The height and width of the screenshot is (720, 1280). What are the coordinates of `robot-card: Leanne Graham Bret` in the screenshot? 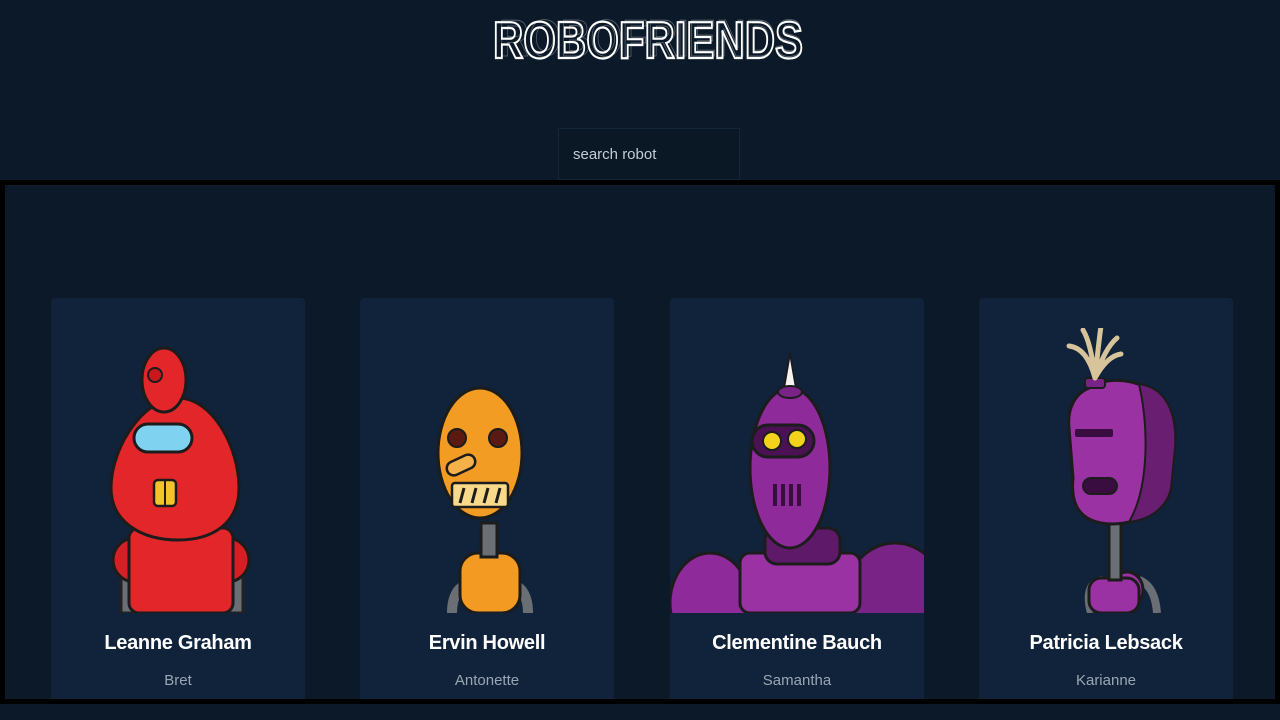 It's located at (178, 498).